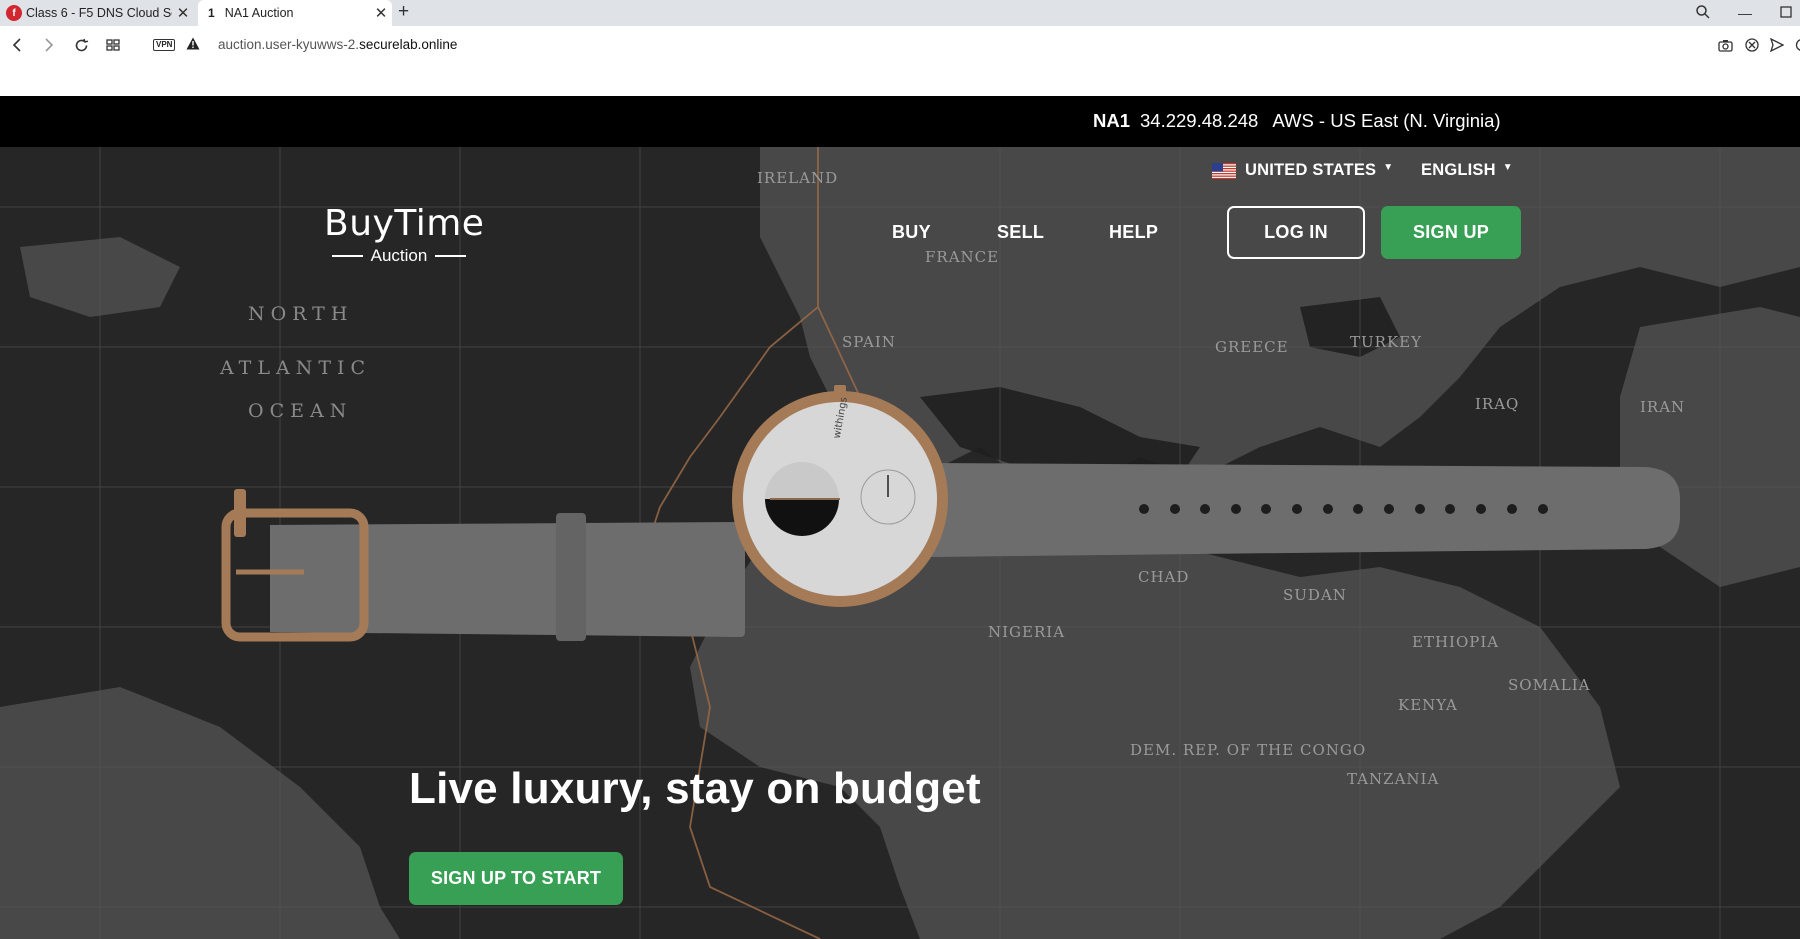 Image resolution: width=1800 pixels, height=939 pixels. I want to click on signup-button: SIGN UP, so click(1451, 232).